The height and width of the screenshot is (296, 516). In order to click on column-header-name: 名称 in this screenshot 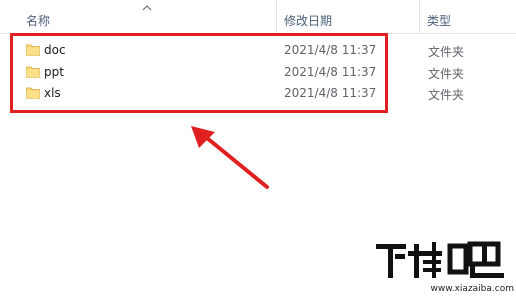, I will do `click(38, 20)`.